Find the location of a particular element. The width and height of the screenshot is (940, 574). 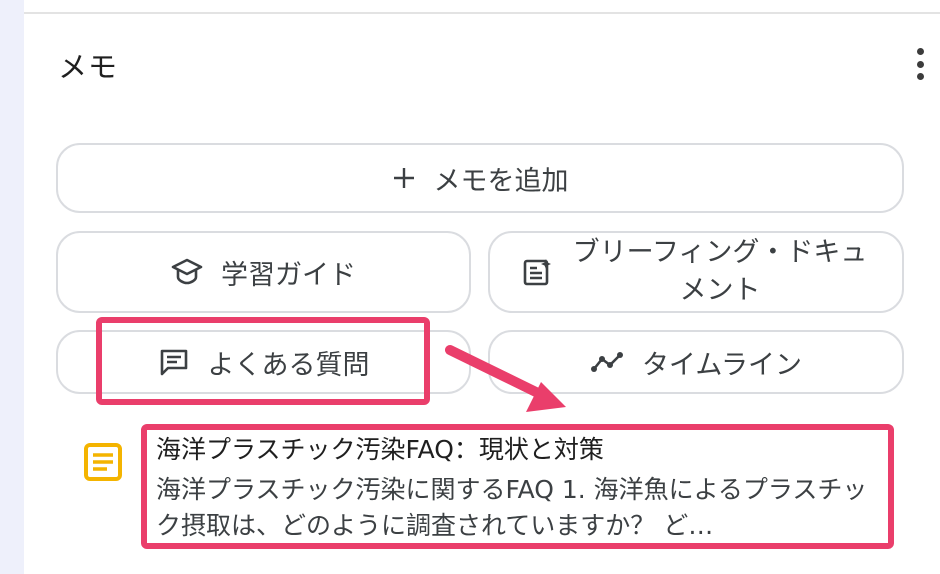

plus-icon is located at coordinates (404, 178).